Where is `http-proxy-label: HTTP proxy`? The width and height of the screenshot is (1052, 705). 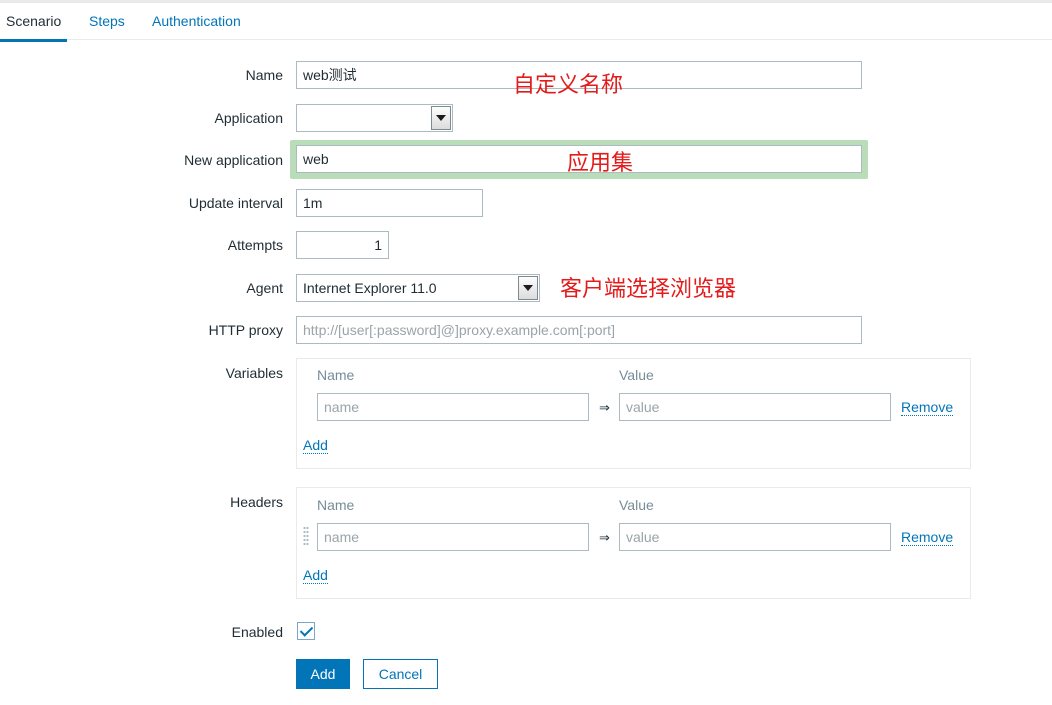 http-proxy-label: HTTP proxy is located at coordinates (245, 330).